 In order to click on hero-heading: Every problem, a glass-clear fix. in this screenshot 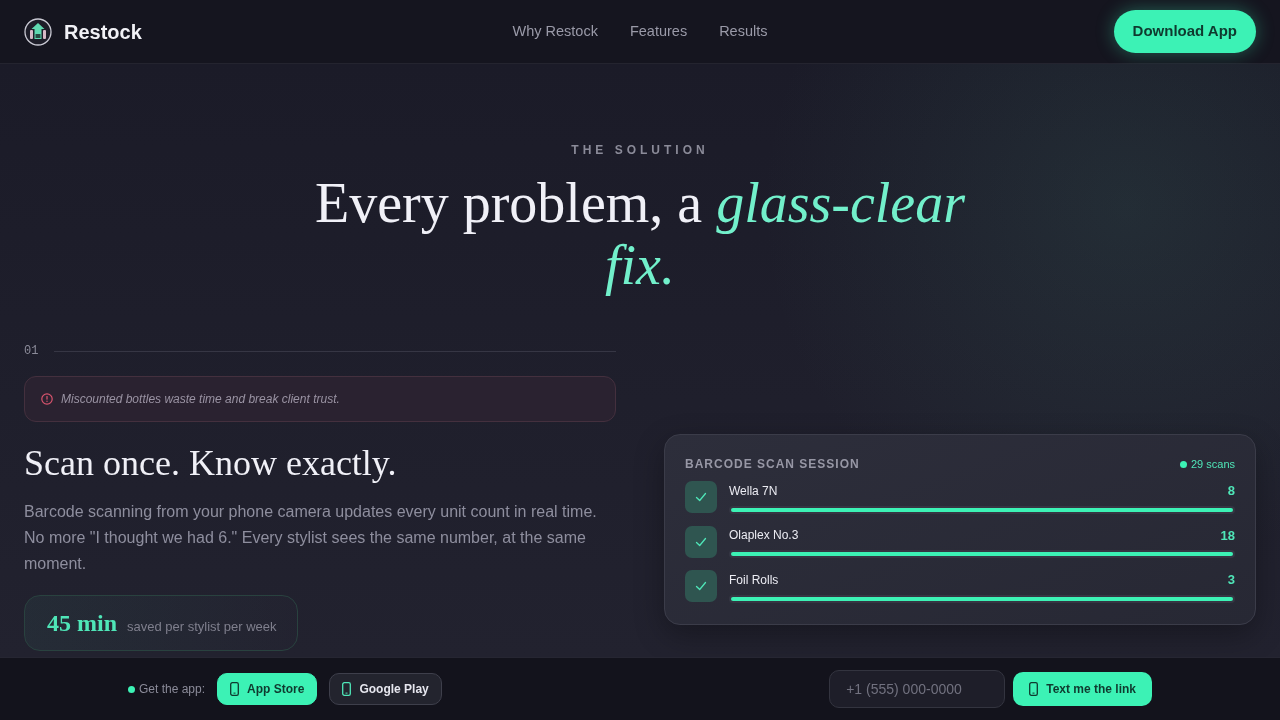, I will do `click(639, 235)`.